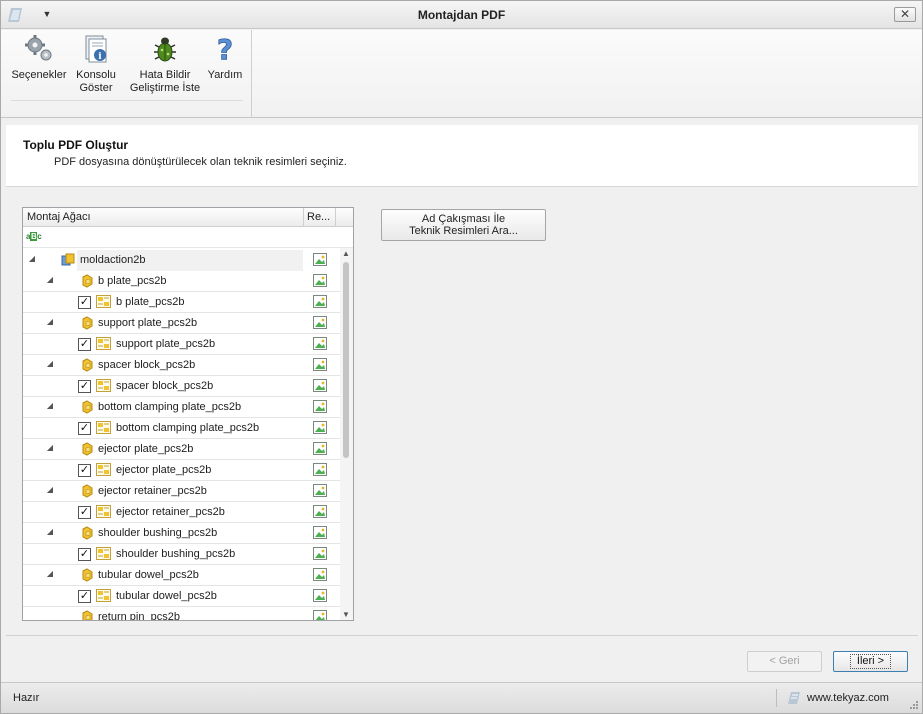  Describe the element at coordinates (225, 66) in the screenshot. I see `help-button: ? Yardım` at that location.